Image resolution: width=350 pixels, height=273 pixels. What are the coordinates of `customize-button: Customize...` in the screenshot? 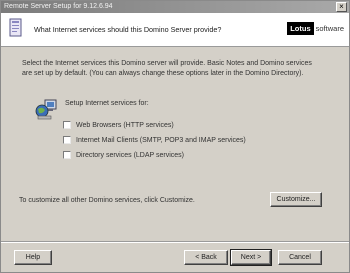 It's located at (296, 199).